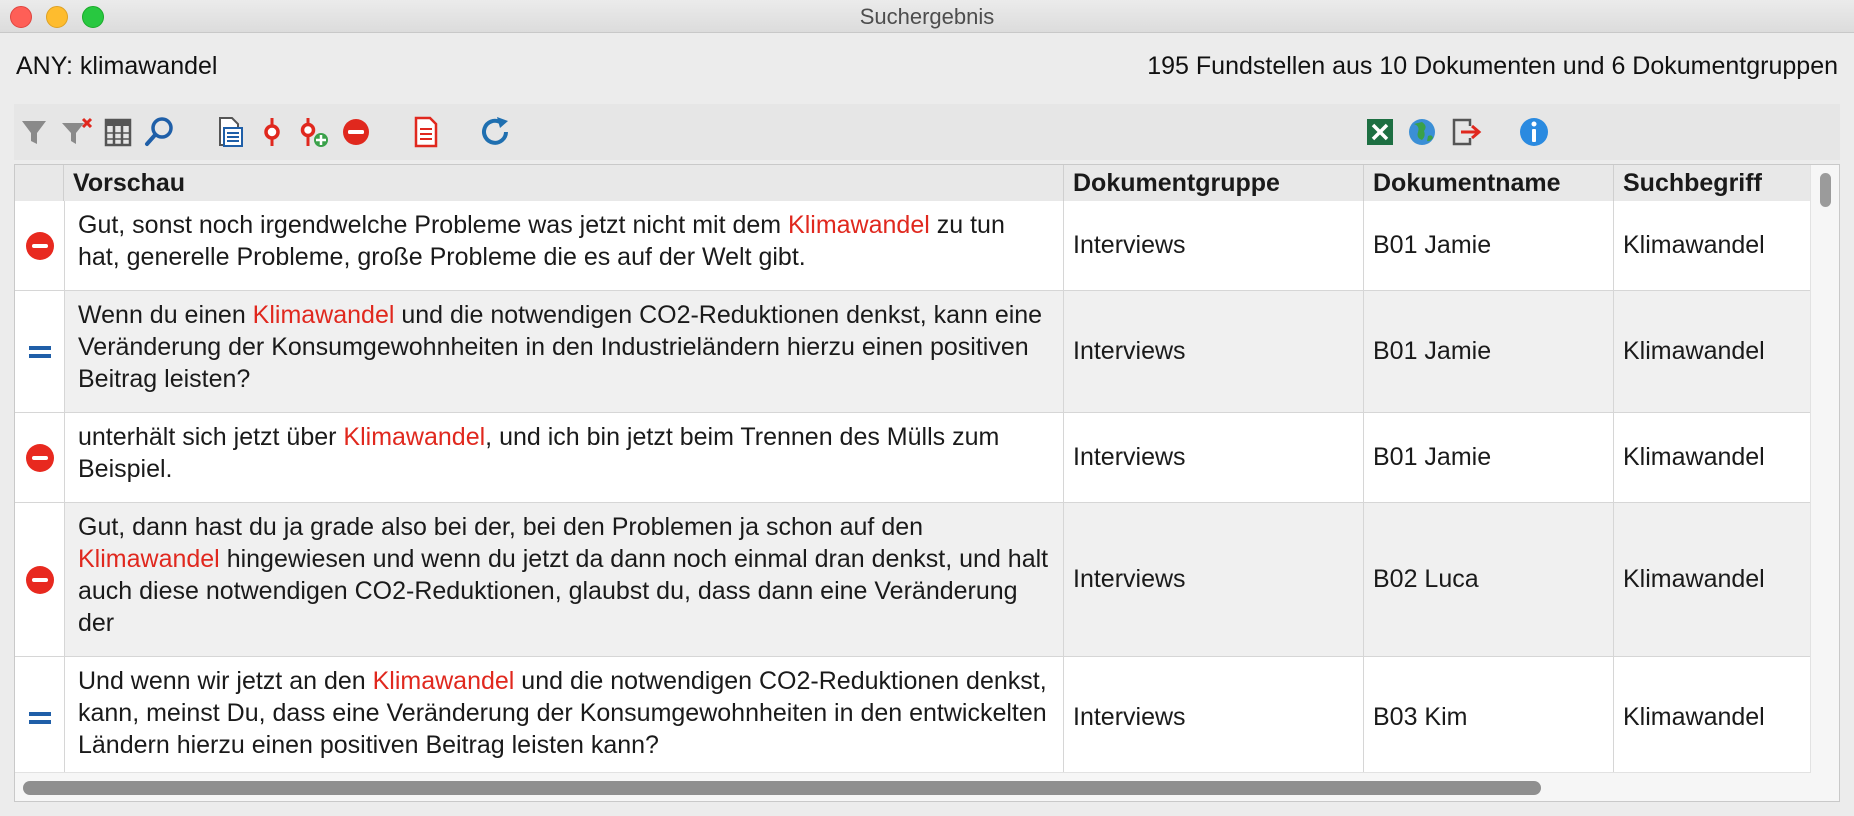 The image size is (1854, 816). What do you see at coordinates (426, 132) in the screenshot?
I see `export-report-icon` at bounding box center [426, 132].